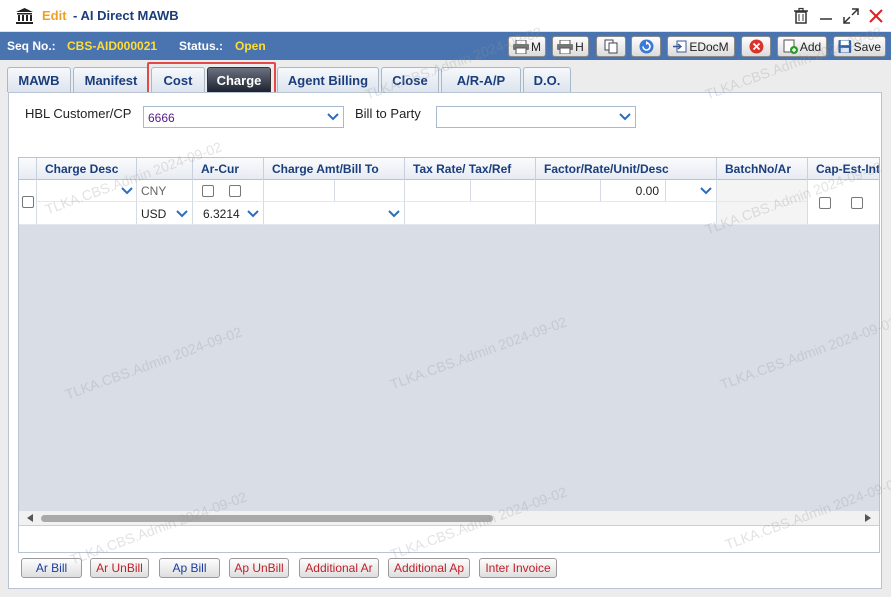  Describe the element at coordinates (611, 46) in the screenshot. I see `copy-button` at that location.